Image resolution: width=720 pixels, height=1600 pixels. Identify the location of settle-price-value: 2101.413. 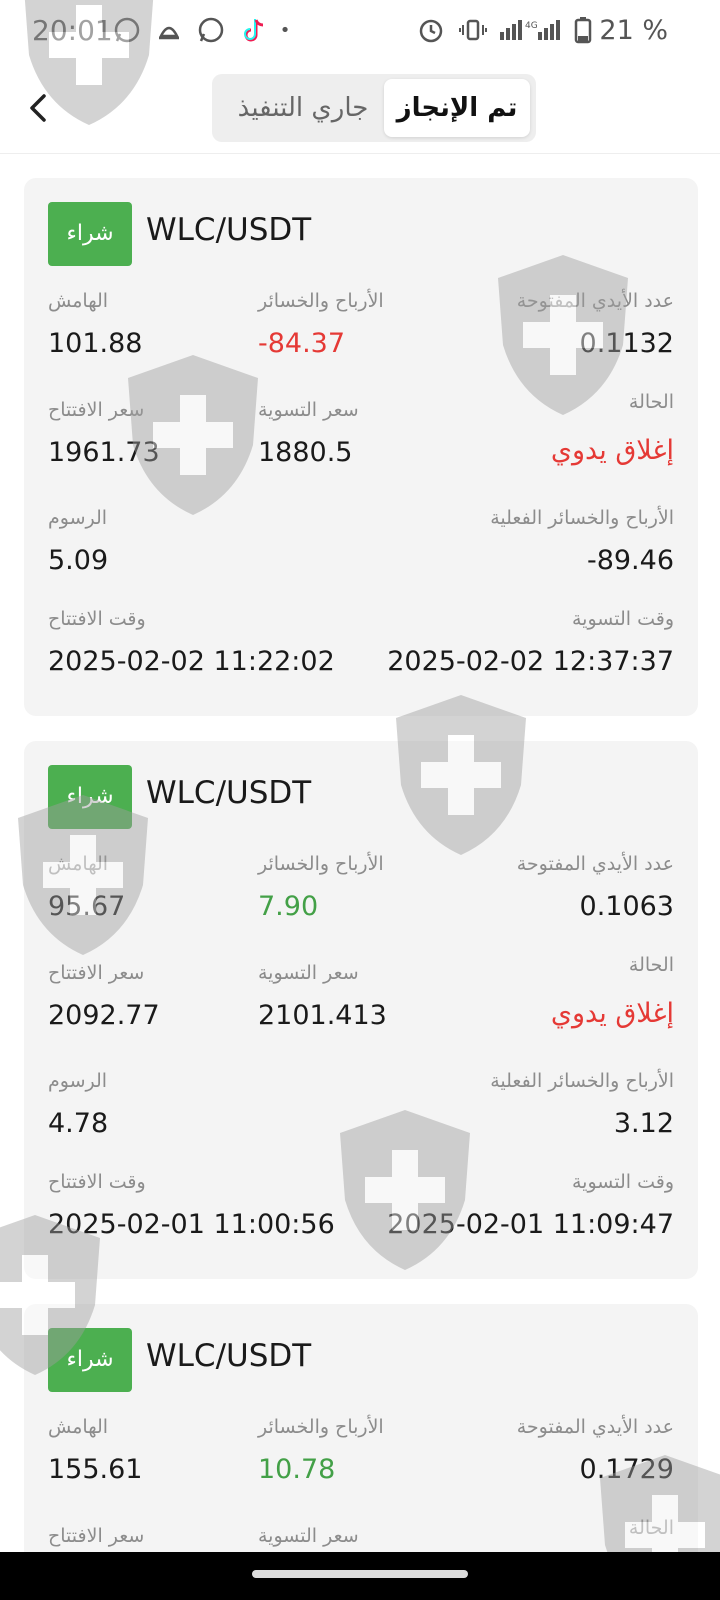
(322, 1015).